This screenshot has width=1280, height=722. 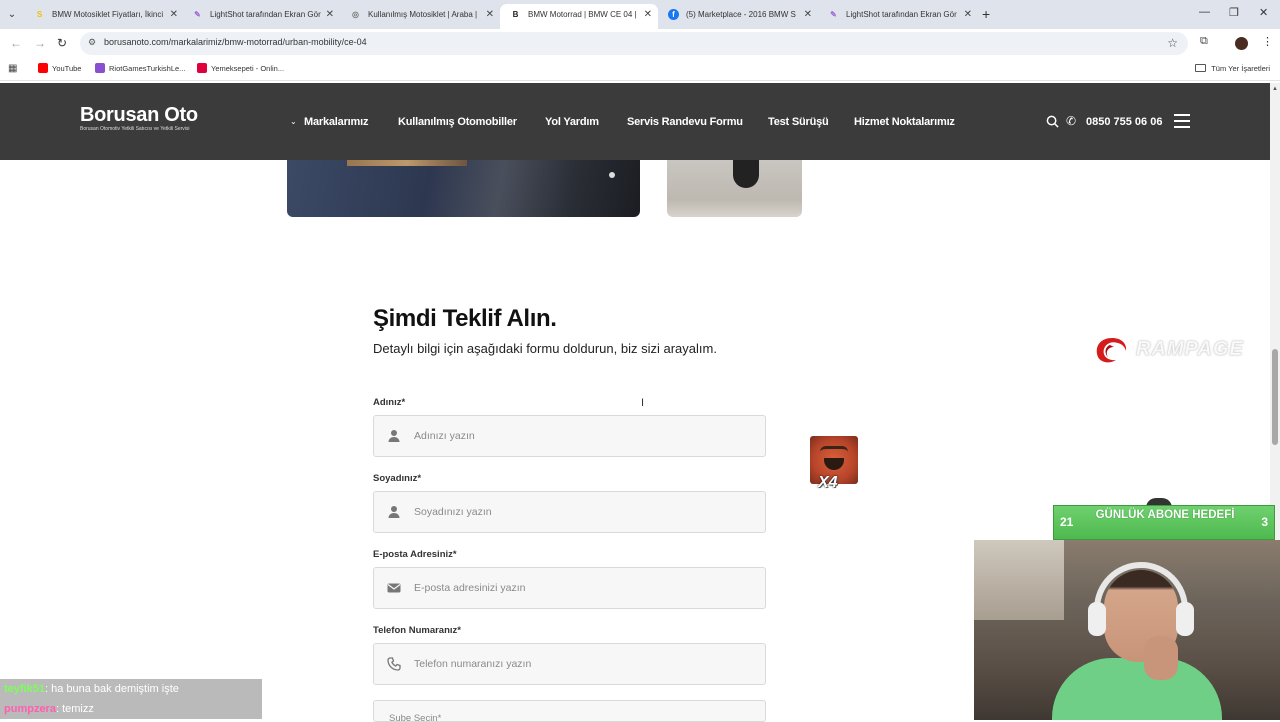 I want to click on scrollbar-thumb, so click(x=1275, y=397).